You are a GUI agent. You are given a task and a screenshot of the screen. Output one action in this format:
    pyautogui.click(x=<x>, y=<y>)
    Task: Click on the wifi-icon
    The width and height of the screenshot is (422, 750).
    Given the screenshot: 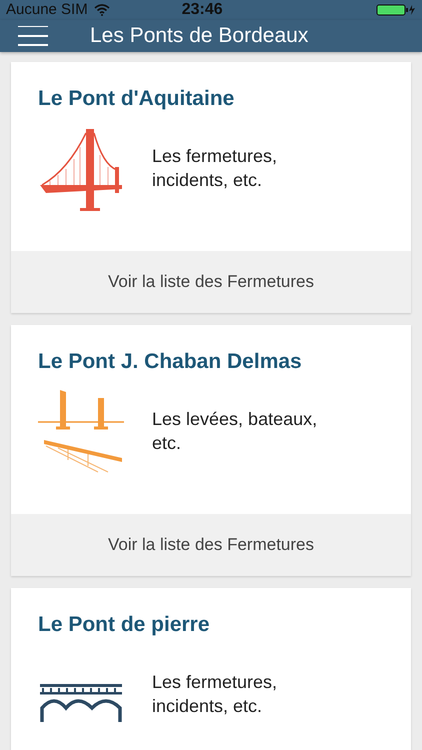 What is the action you would take?
    pyautogui.click(x=102, y=10)
    